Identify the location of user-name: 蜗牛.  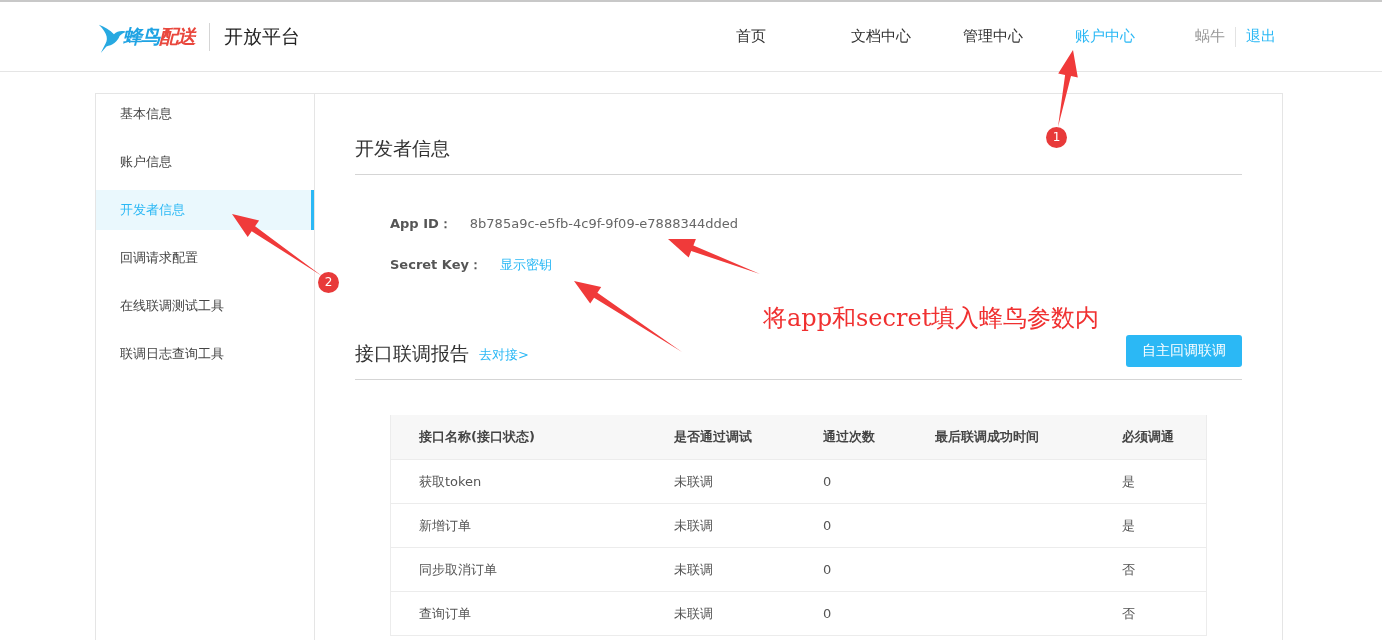
(1210, 36).